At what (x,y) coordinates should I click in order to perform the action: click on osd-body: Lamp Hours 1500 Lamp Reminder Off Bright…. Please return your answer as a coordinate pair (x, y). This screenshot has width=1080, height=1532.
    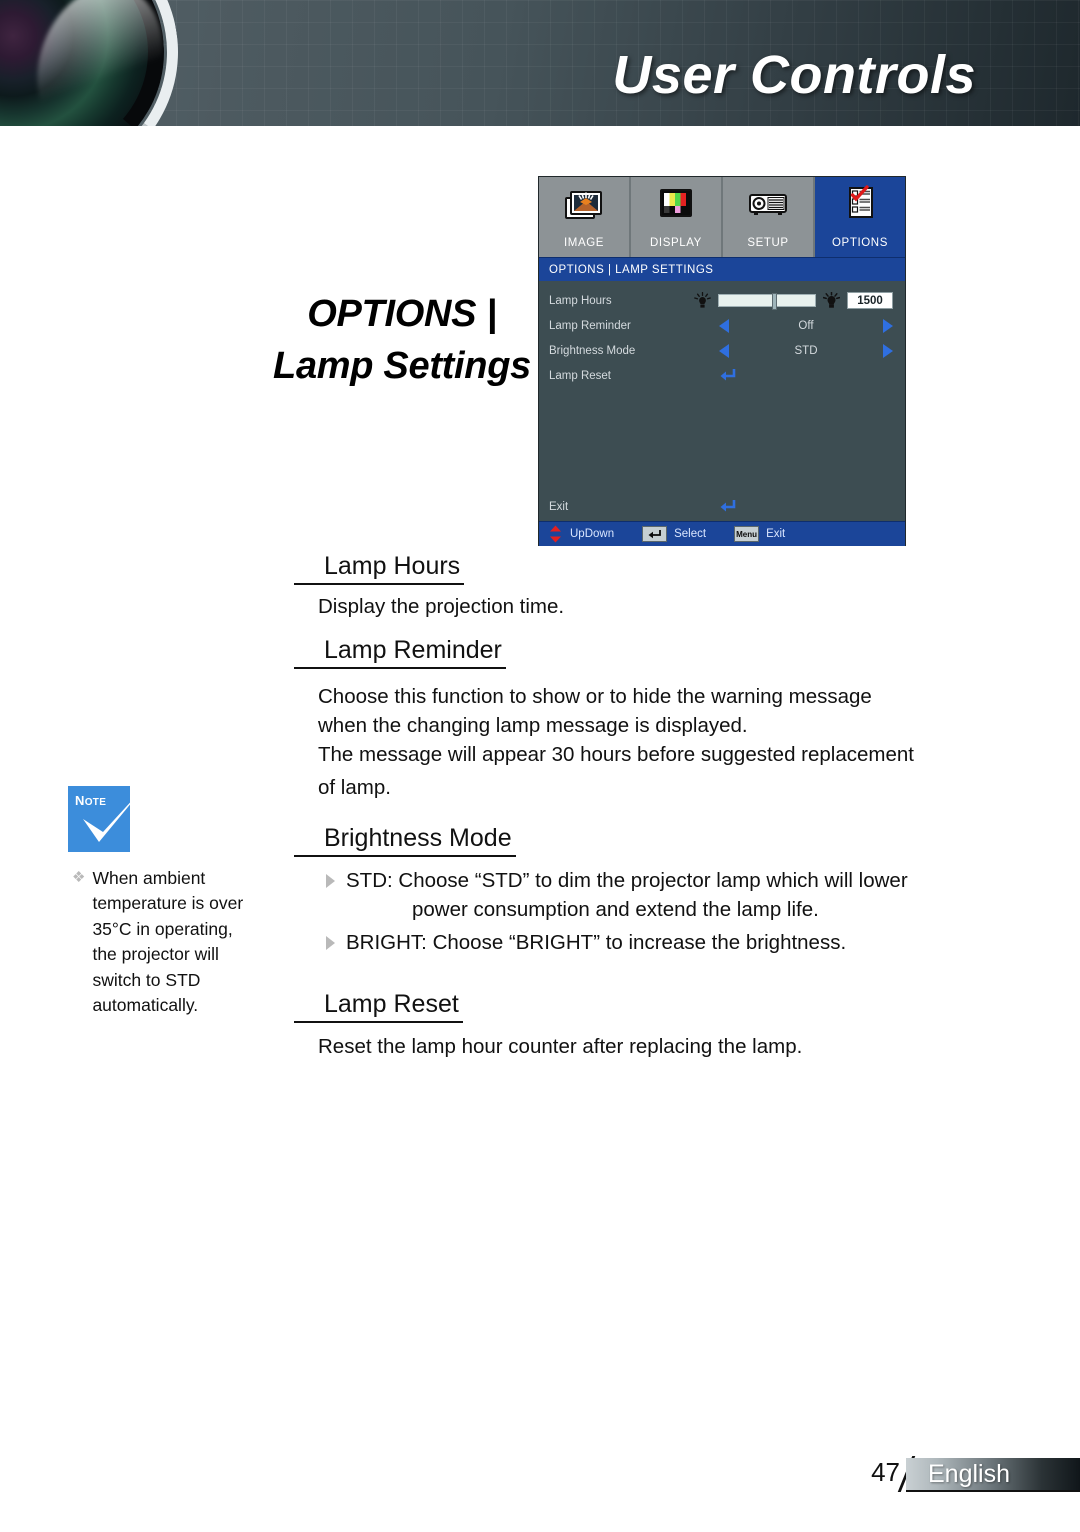
    Looking at the image, I should click on (722, 401).